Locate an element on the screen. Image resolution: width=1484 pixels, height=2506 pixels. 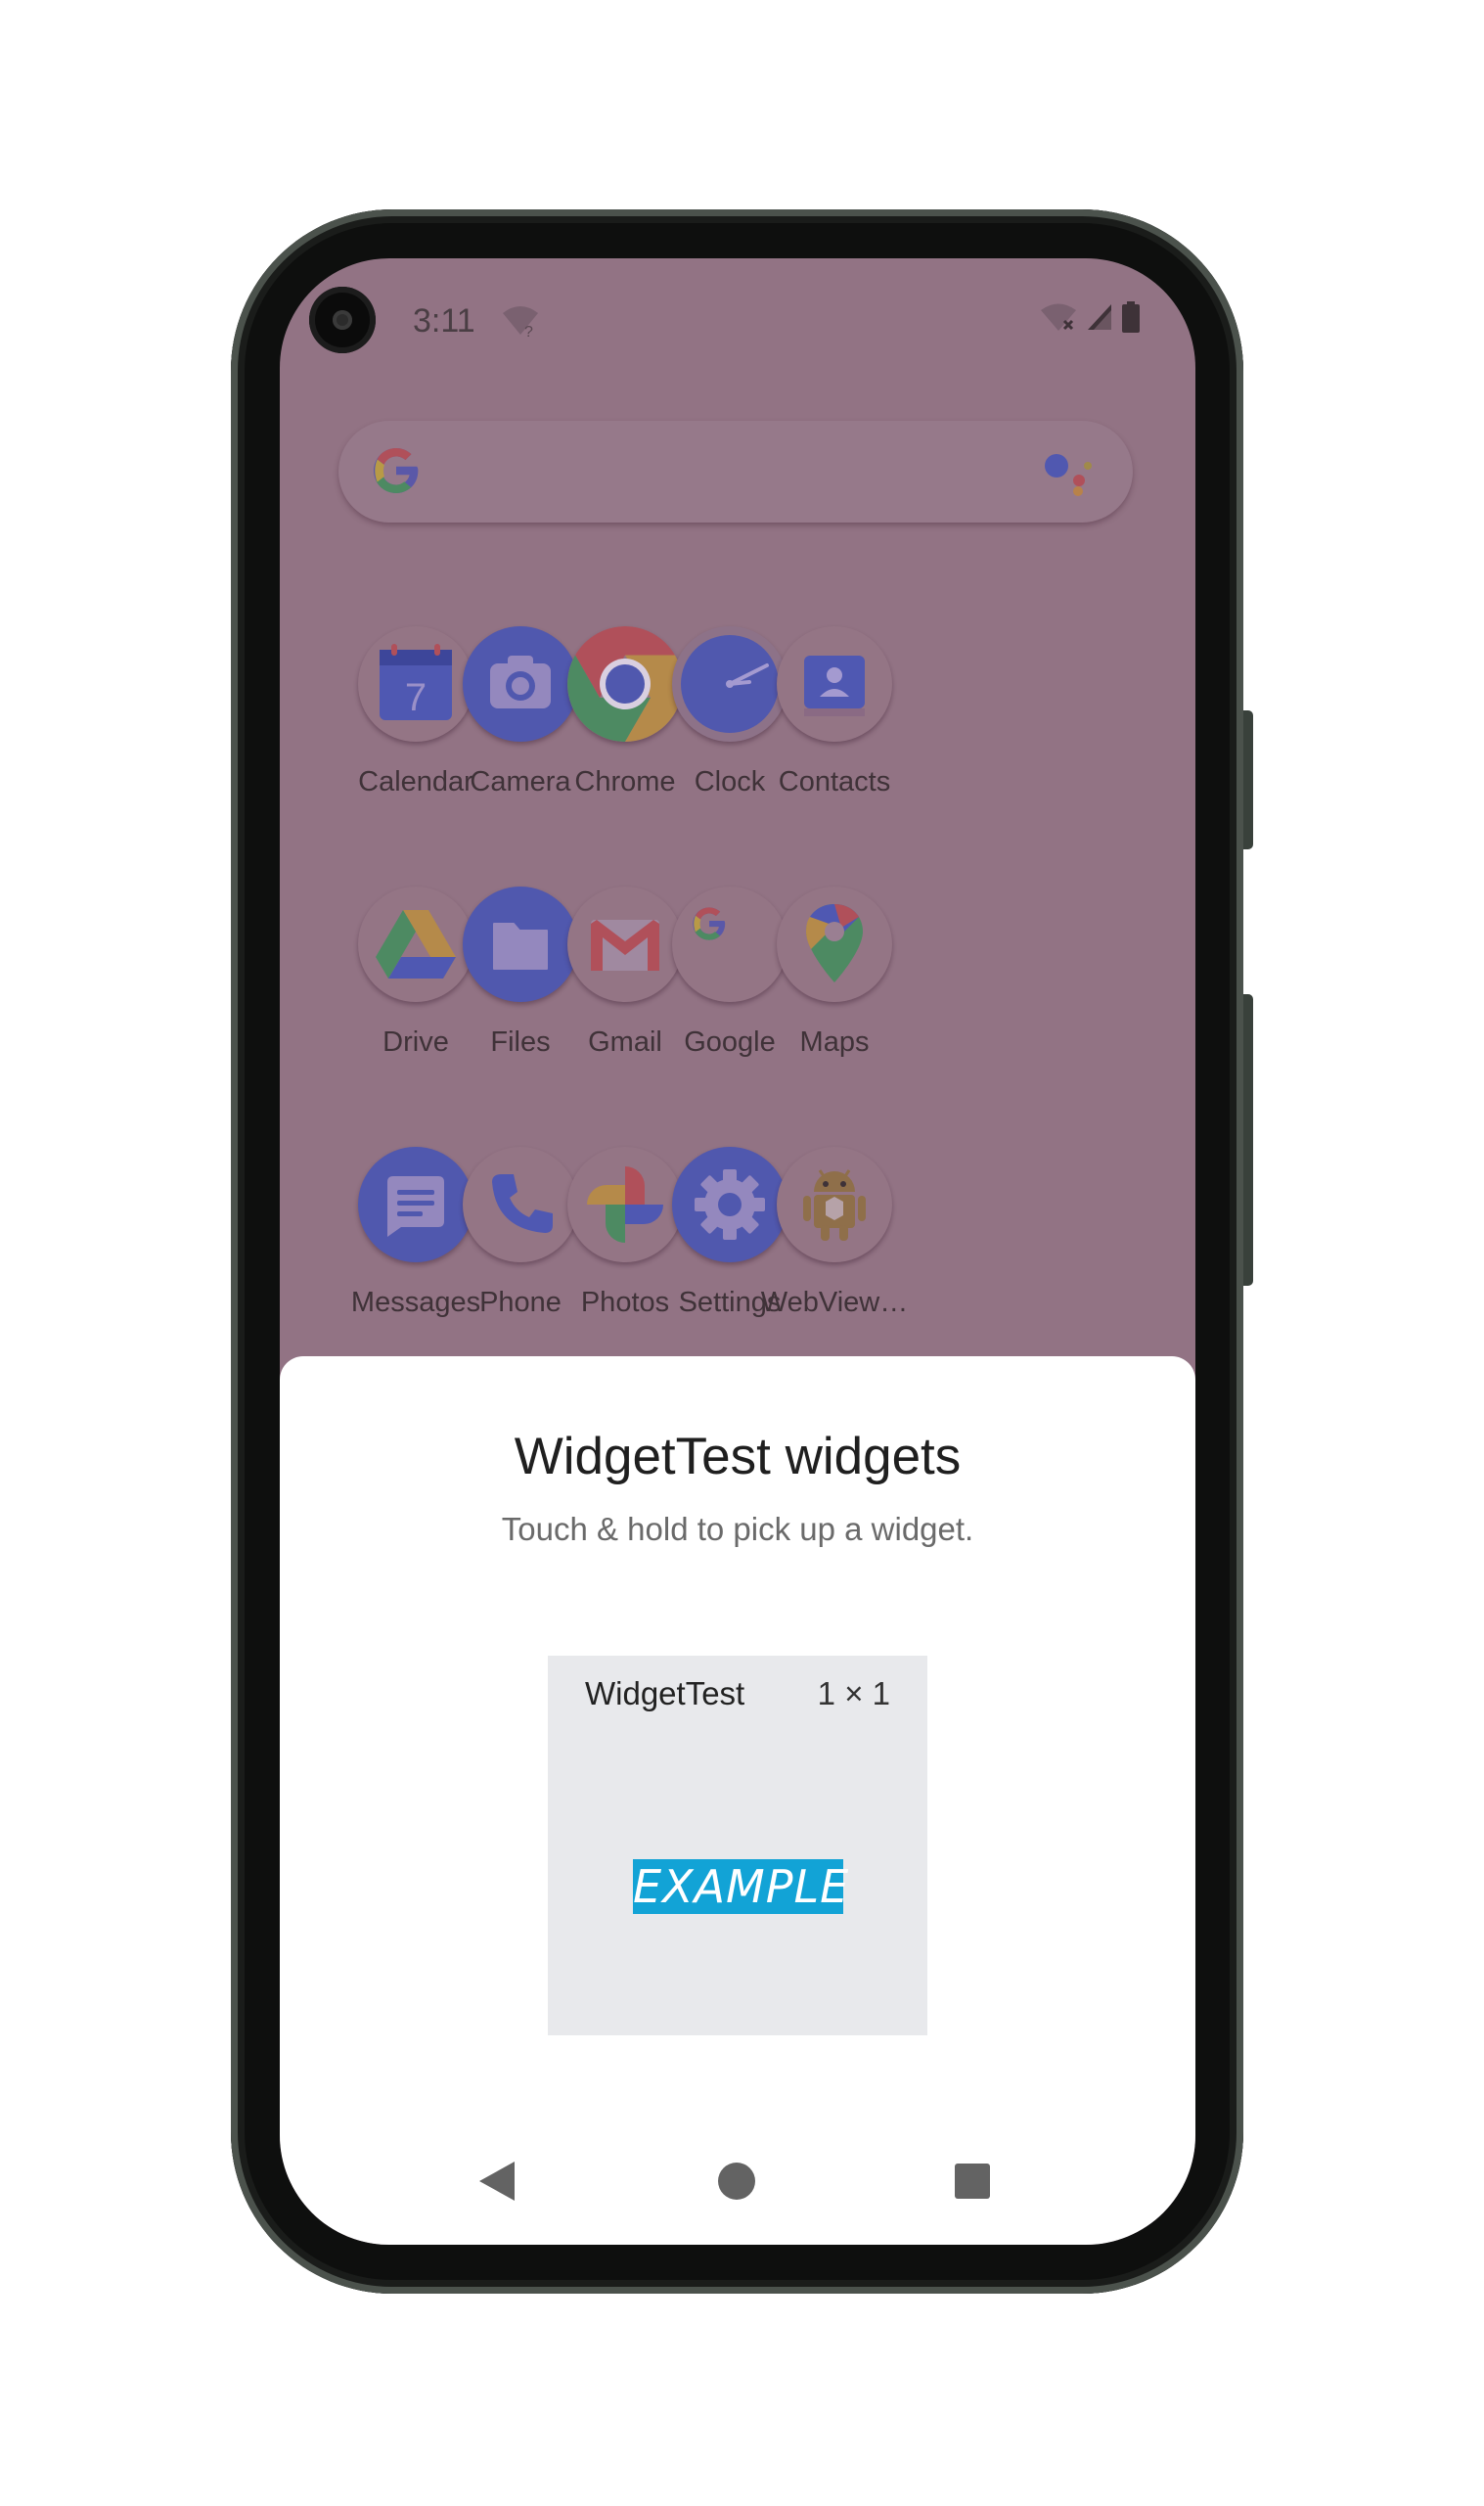
battery-icon is located at coordinates (1131, 317).